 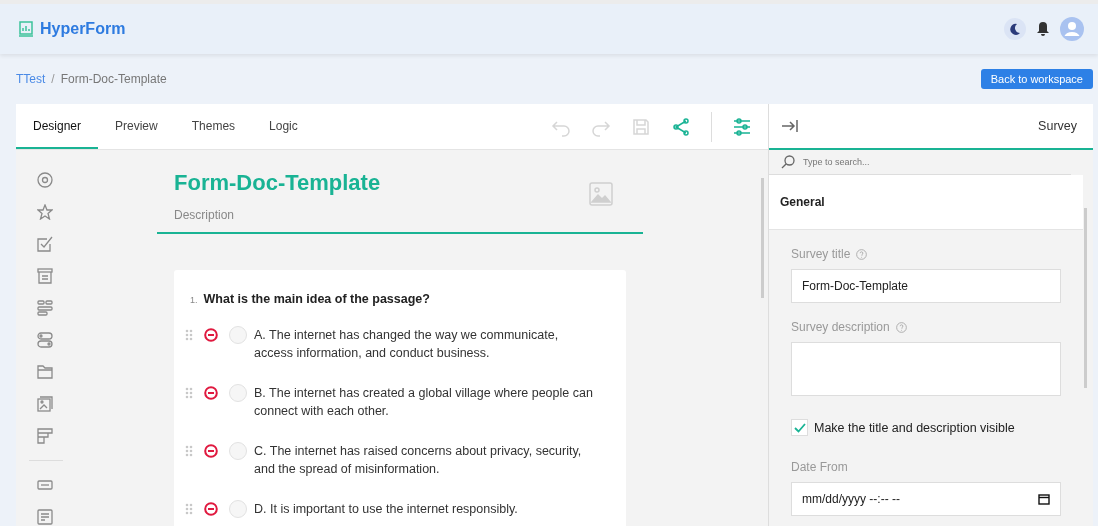 I want to click on tab: Preview, so click(x=136, y=126).